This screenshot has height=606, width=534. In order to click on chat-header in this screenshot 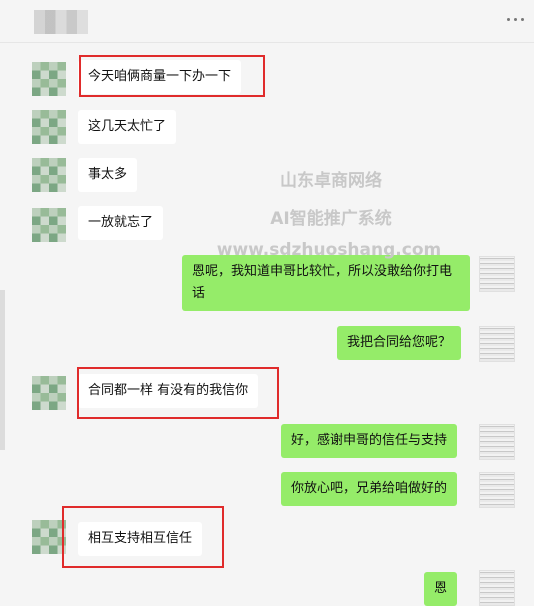, I will do `click(267, 21)`.